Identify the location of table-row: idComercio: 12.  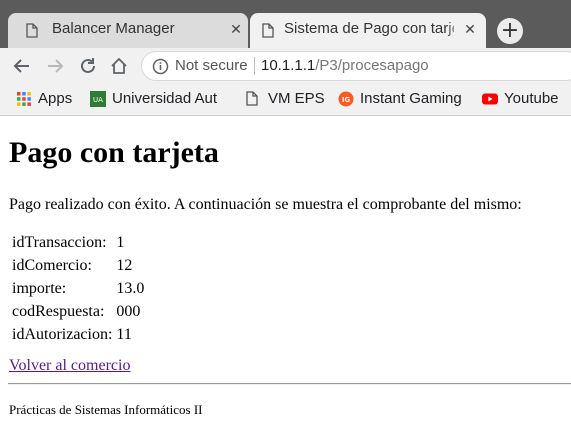
(78, 265).